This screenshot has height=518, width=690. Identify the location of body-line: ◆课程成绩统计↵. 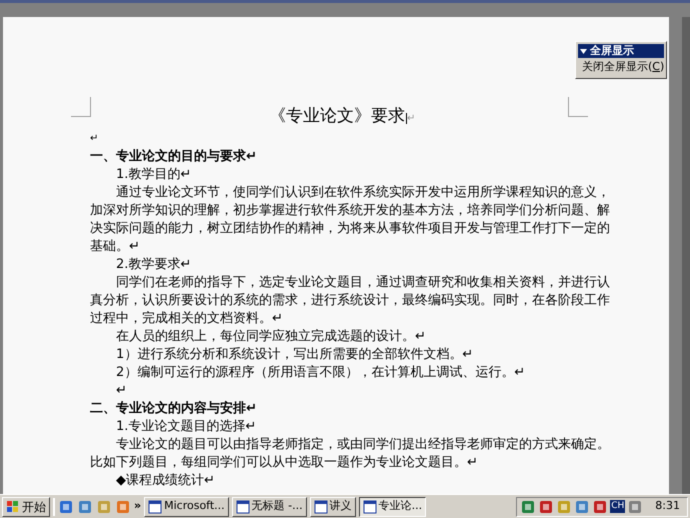
(165, 481).